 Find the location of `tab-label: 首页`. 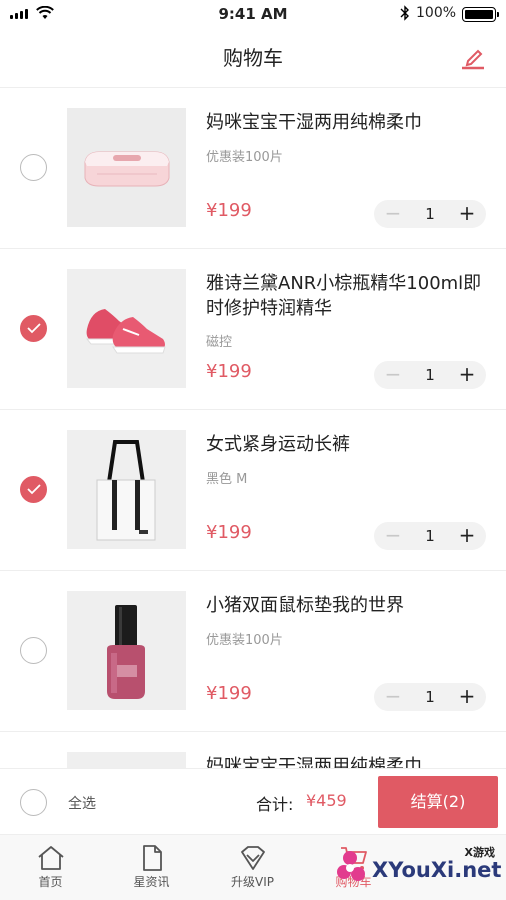

tab-label: 首页 is located at coordinates (50, 882).